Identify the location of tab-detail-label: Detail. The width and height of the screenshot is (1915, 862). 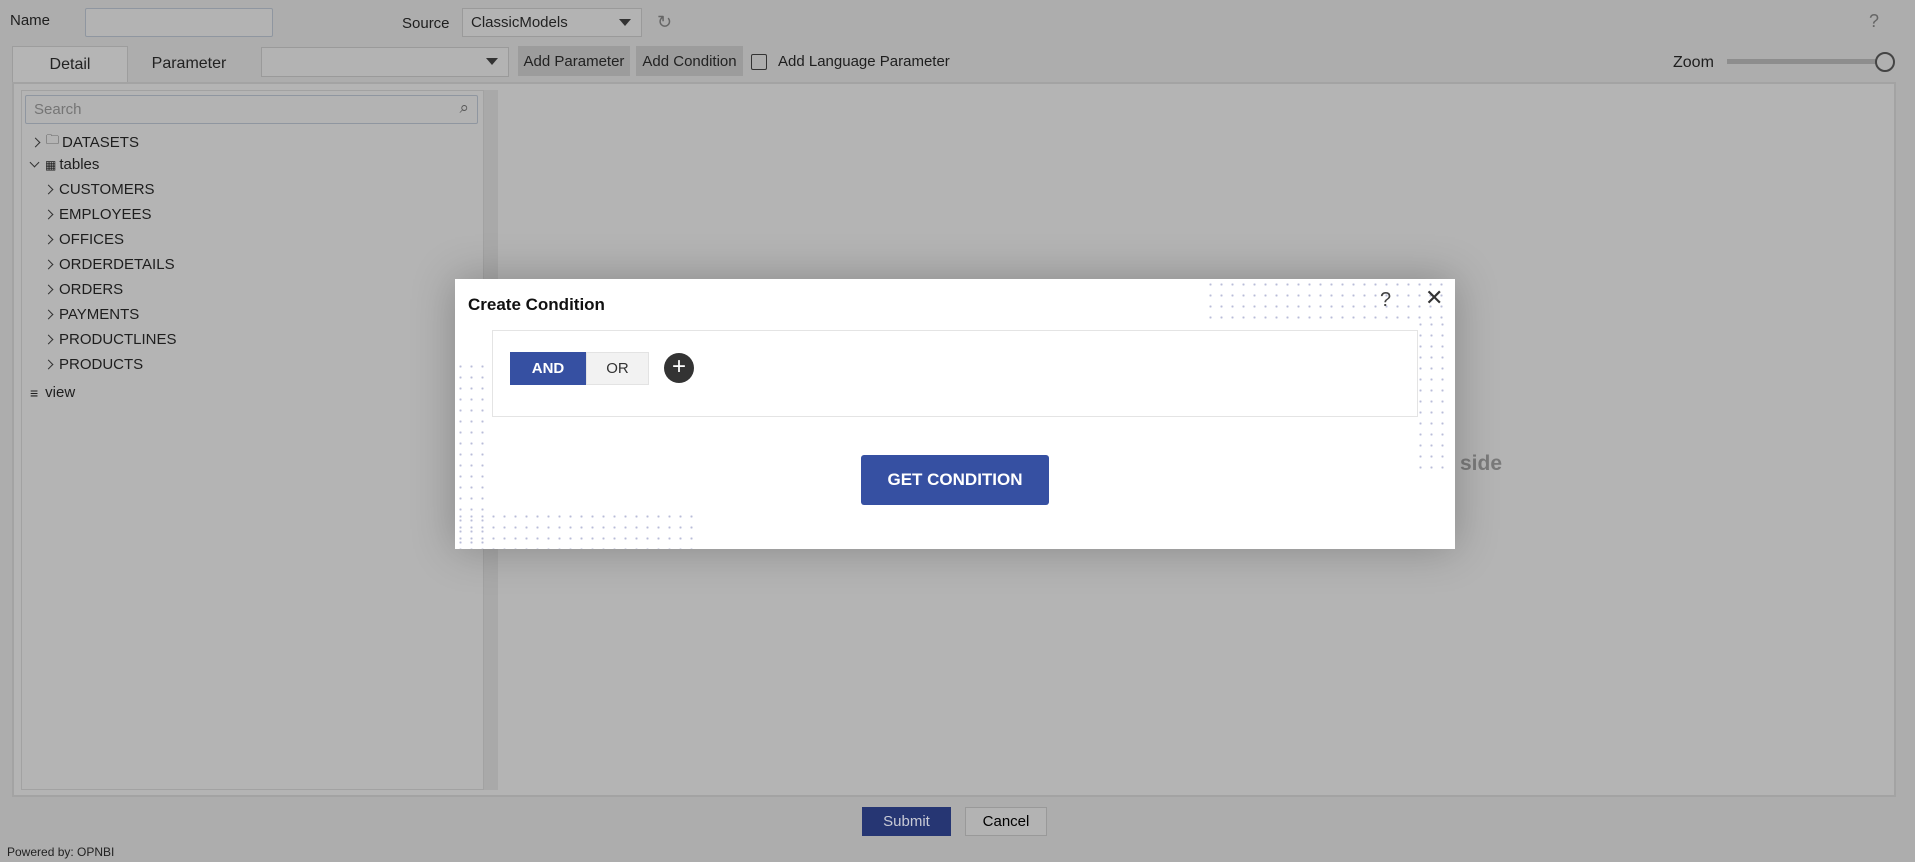
(70, 64).